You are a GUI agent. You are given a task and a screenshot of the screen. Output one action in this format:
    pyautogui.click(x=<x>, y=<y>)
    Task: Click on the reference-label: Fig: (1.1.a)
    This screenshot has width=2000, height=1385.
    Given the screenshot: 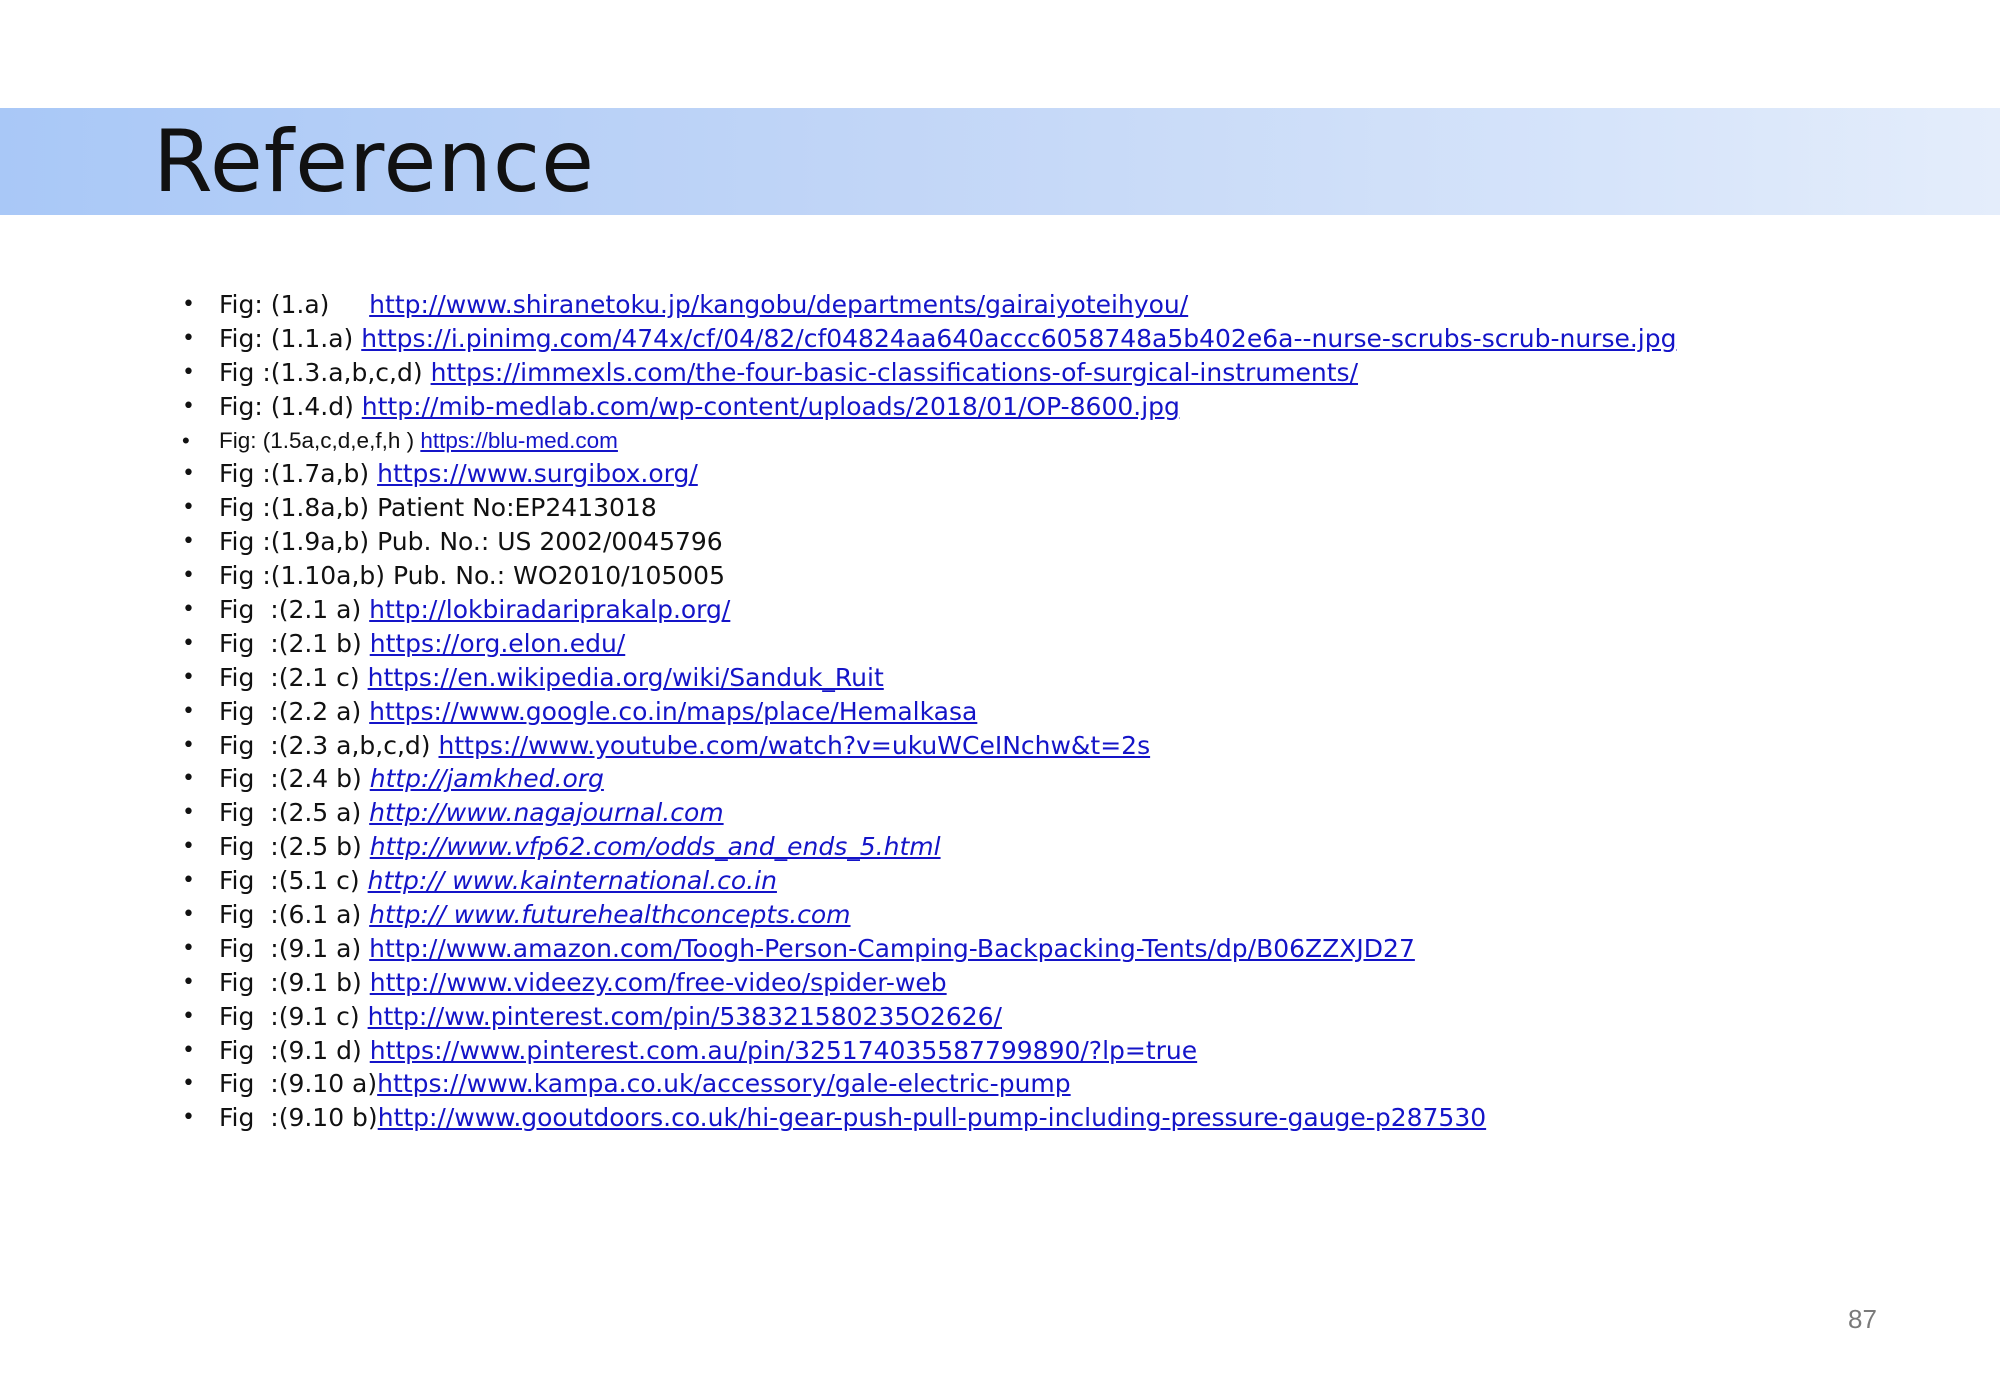 What is the action you would take?
    pyautogui.click(x=290, y=338)
    